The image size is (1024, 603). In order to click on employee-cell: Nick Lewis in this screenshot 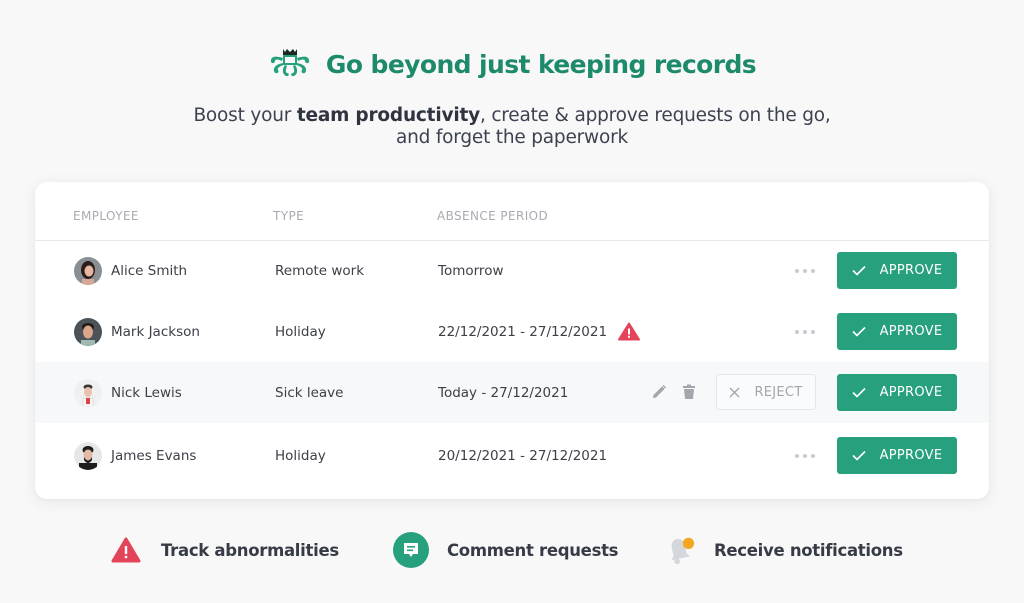, I will do `click(128, 392)`.